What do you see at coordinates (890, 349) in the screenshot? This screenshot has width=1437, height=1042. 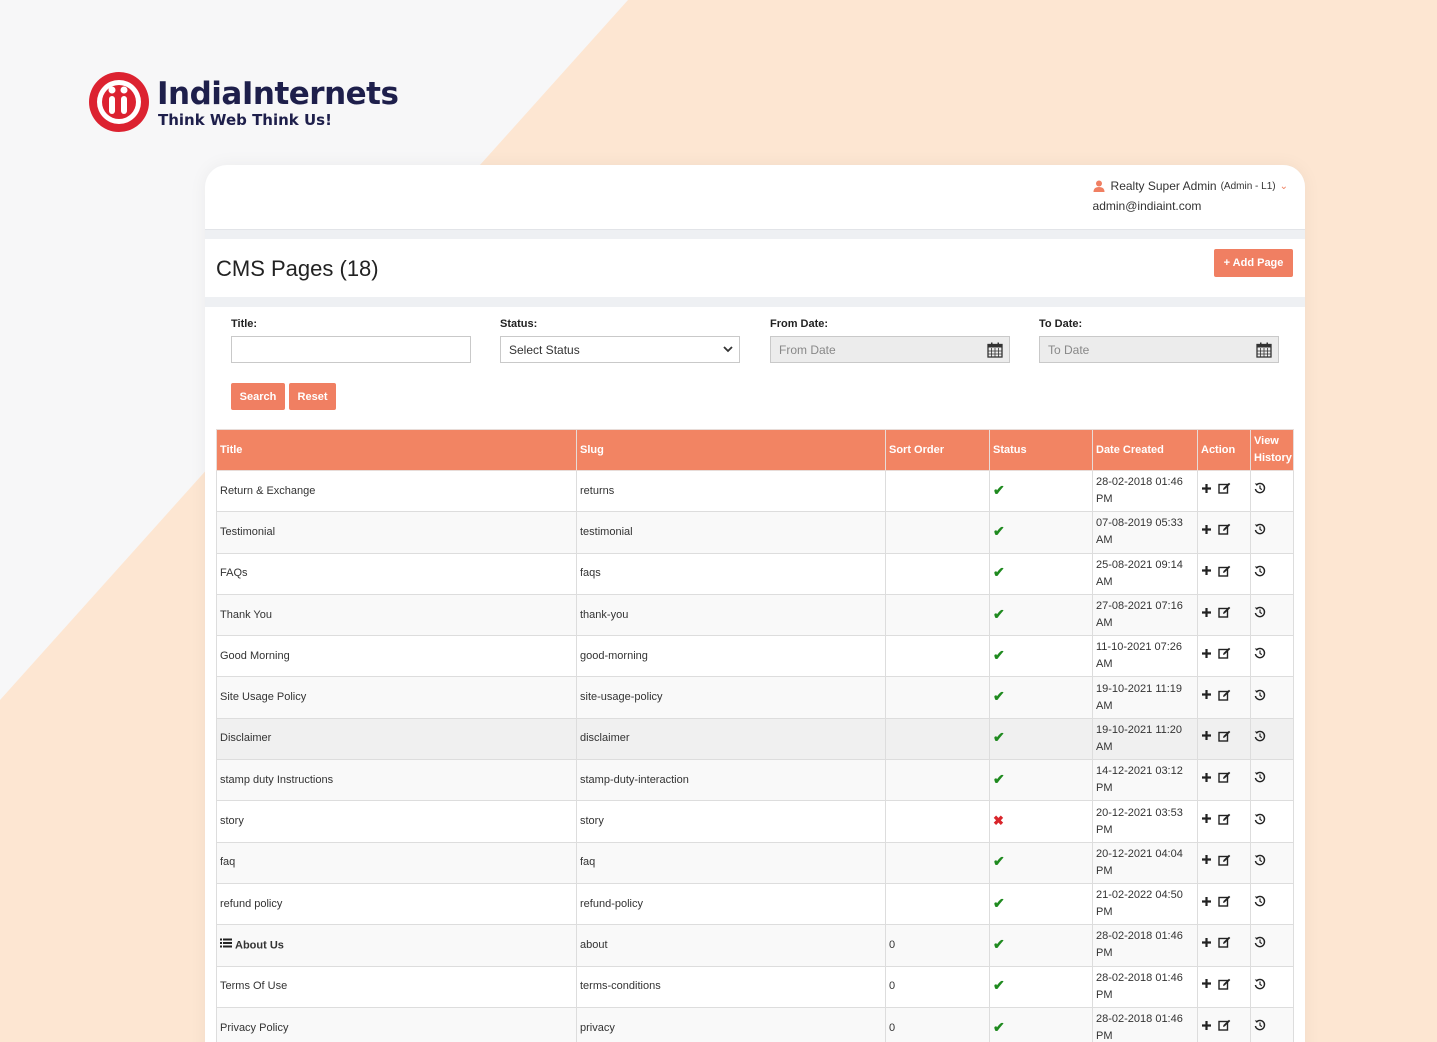 I see `from-date-input: From Date` at bounding box center [890, 349].